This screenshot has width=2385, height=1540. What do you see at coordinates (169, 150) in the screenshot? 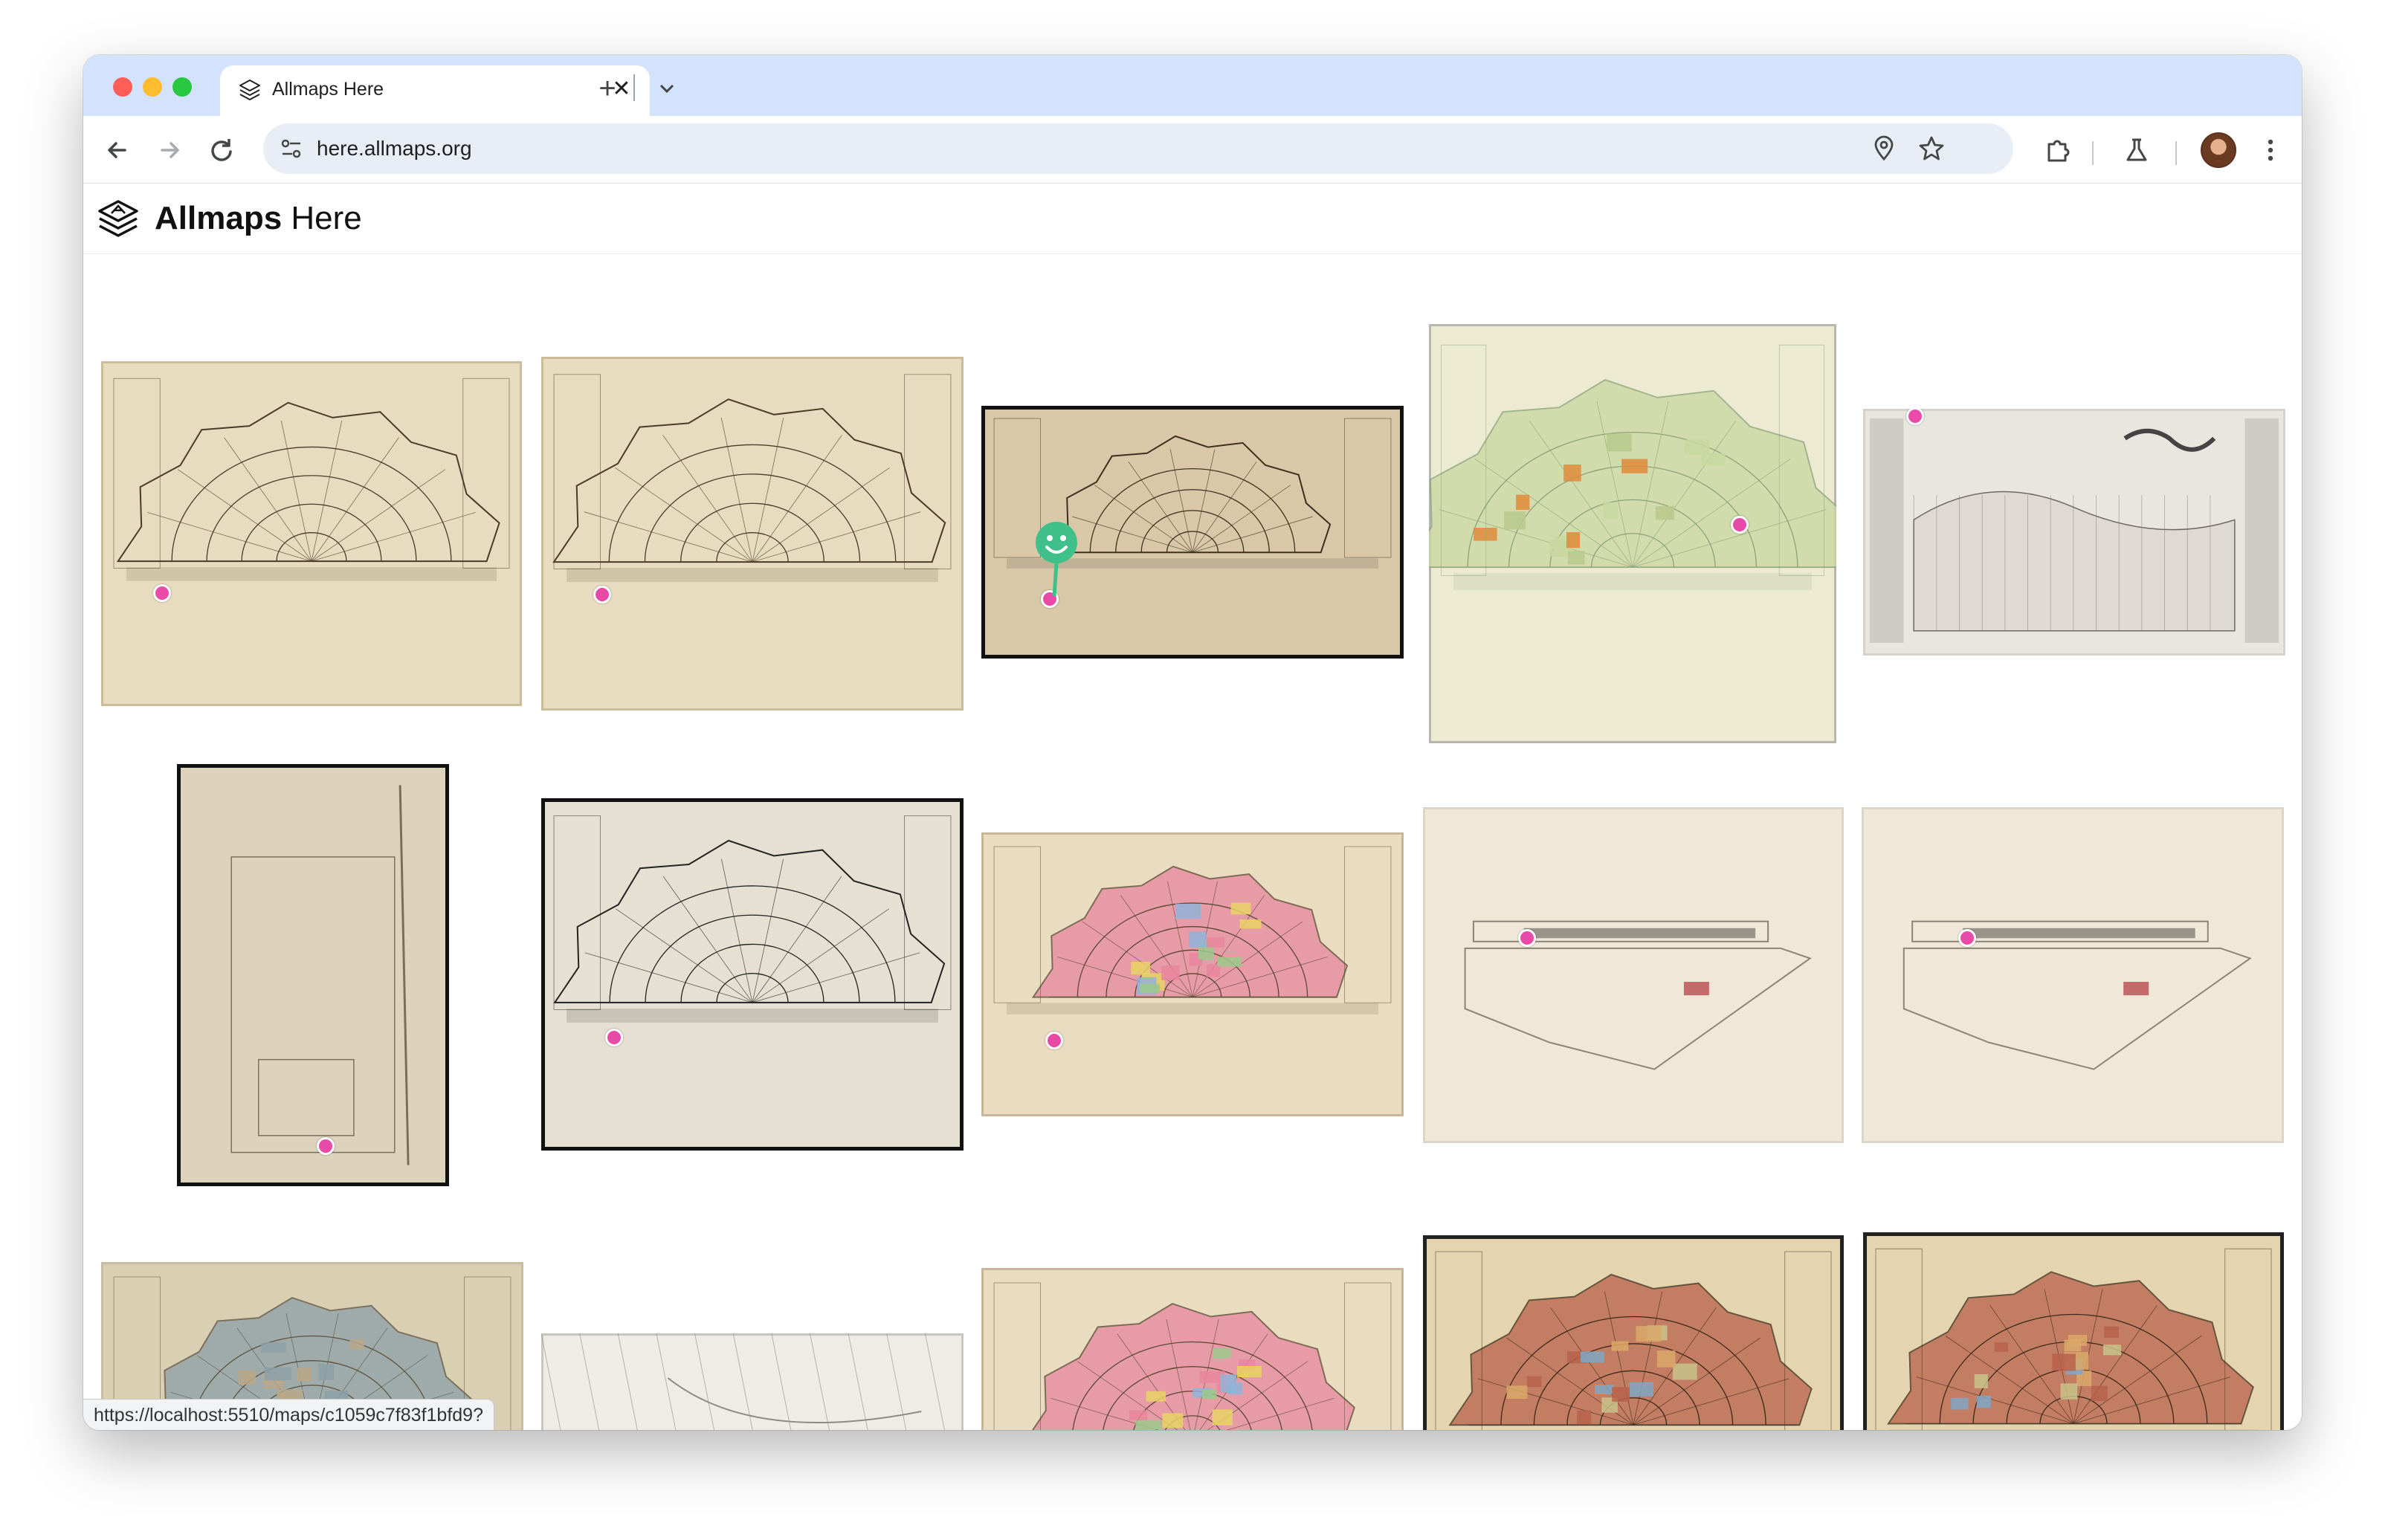
I see `forward-arrow-icon` at bounding box center [169, 150].